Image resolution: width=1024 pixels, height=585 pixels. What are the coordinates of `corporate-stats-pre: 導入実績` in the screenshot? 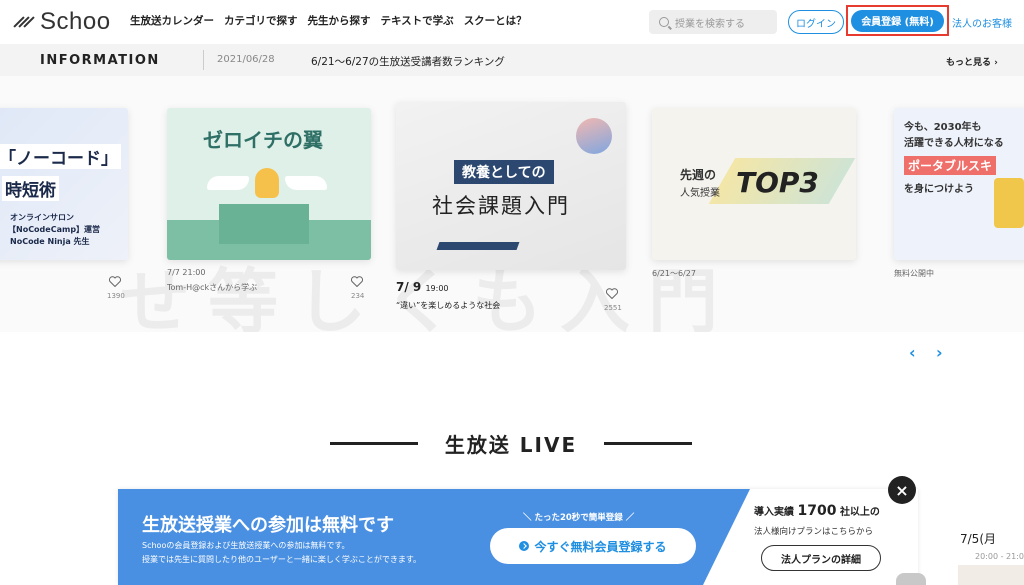 It's located at (774, 512).